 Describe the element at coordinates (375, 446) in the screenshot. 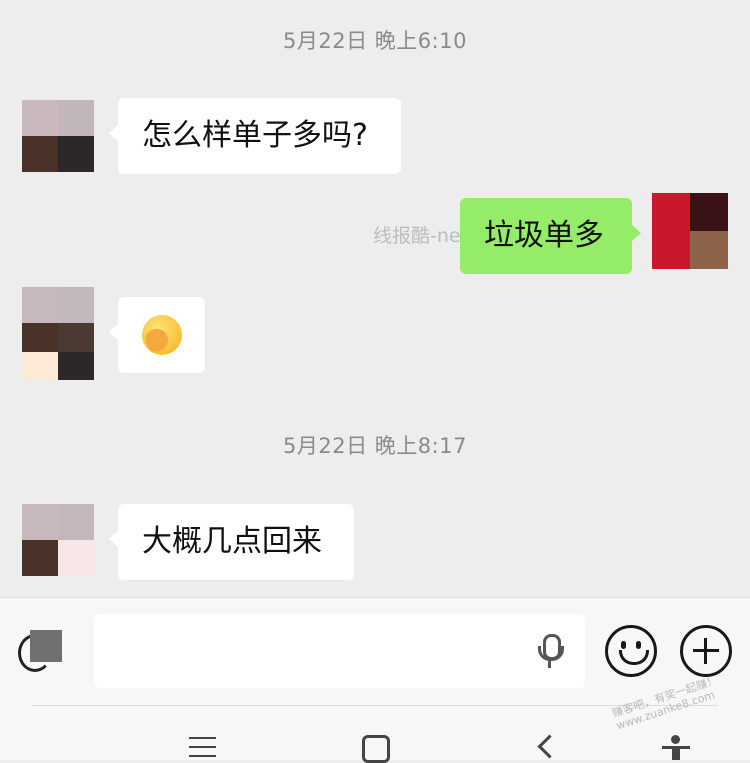

I see `timestamp: 5月22日 晚上8:17` at that location.